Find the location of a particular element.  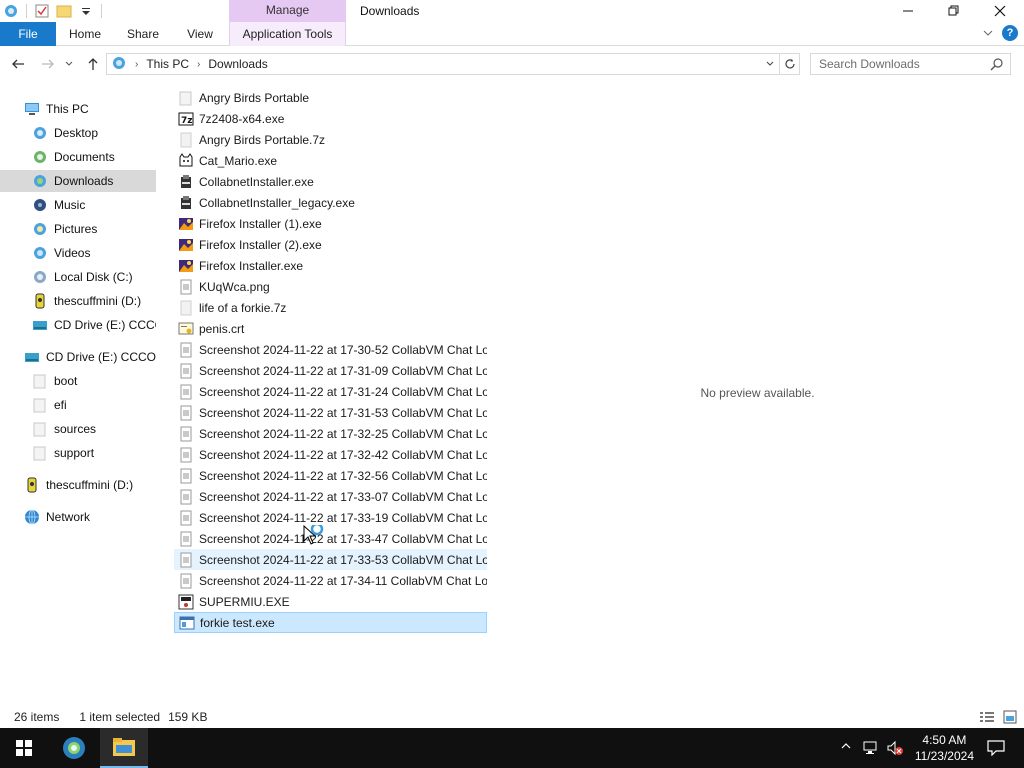

nav-item-documents: Documents is located at coordinates (78, 157).